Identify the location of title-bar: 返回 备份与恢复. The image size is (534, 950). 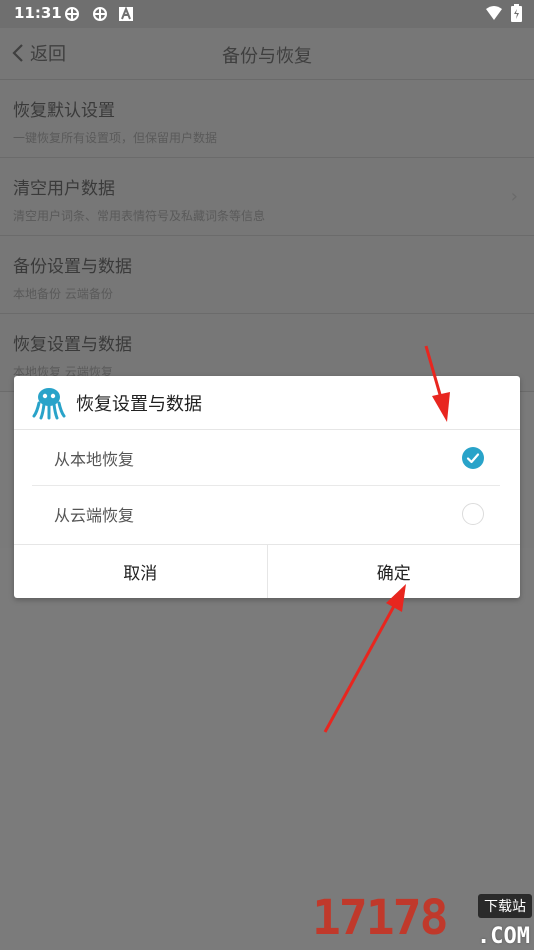
(267, 54).